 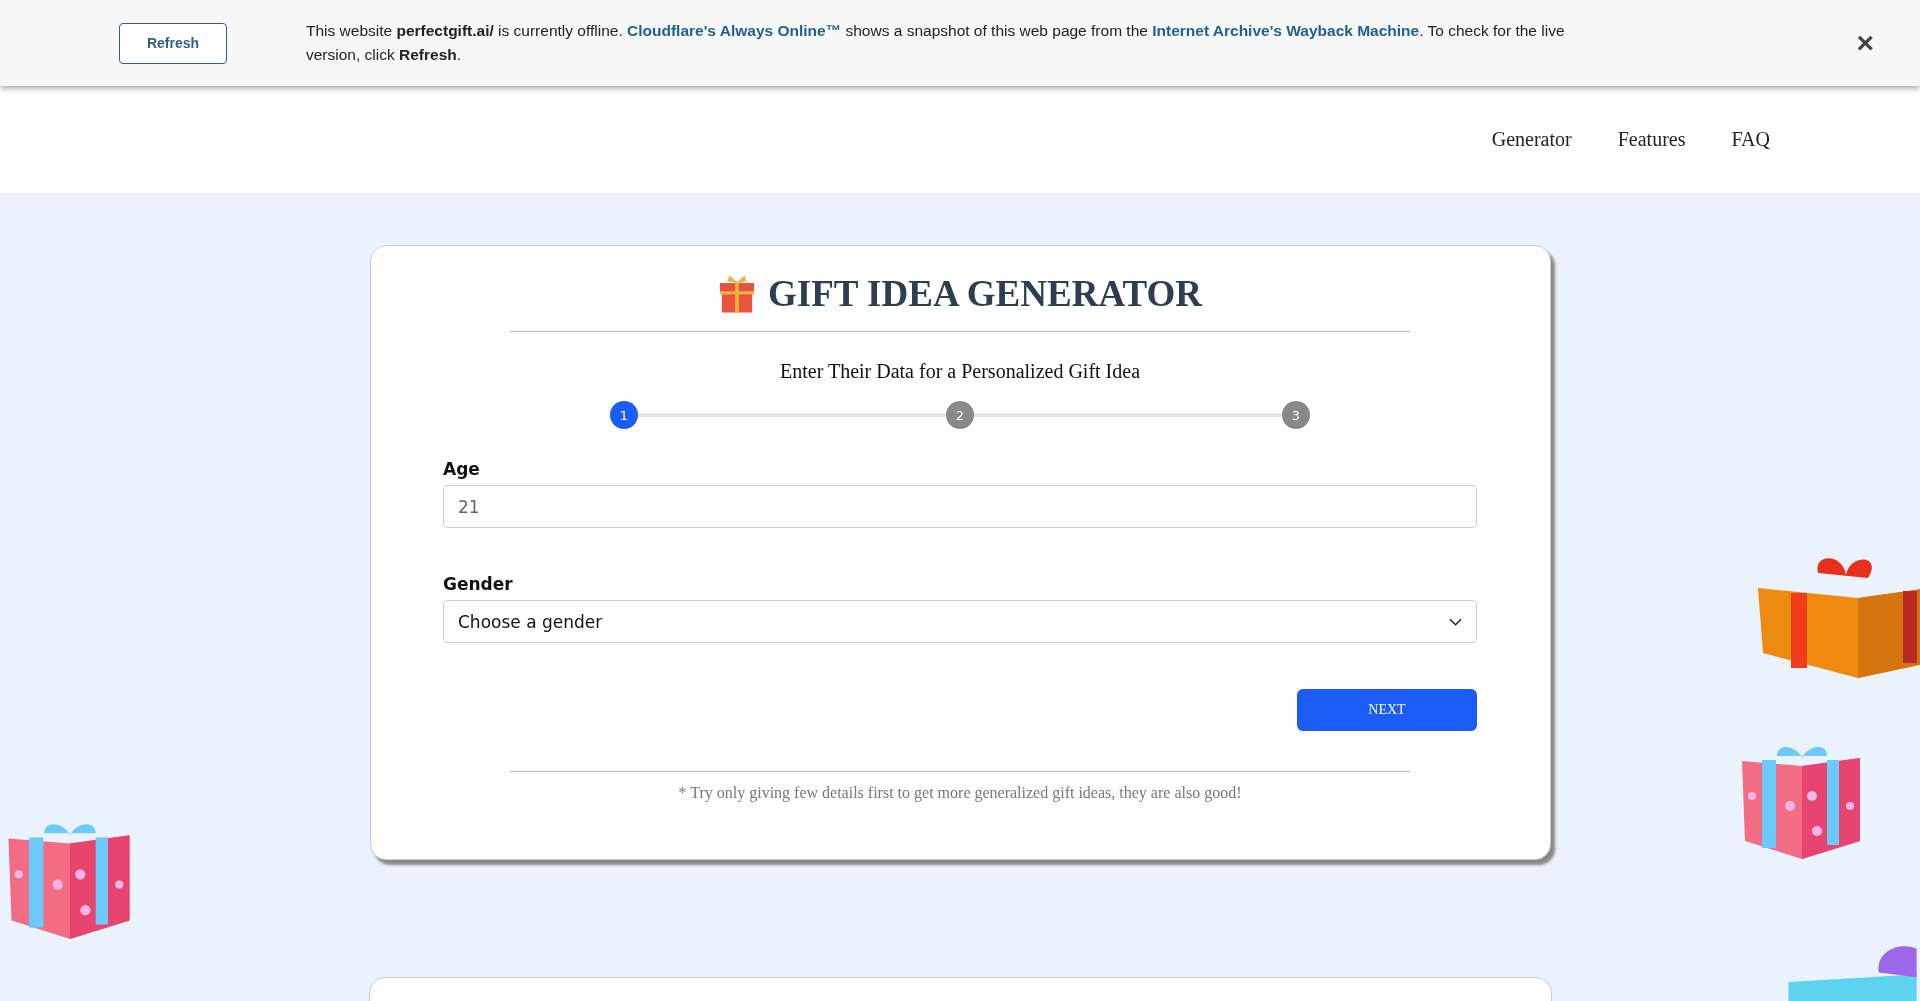 What do you see at coordinates (1286, 30) in the screenshot?
I see `notice-link: Internet Archive's Wayback Machine` at bounding box center [1286, 30].